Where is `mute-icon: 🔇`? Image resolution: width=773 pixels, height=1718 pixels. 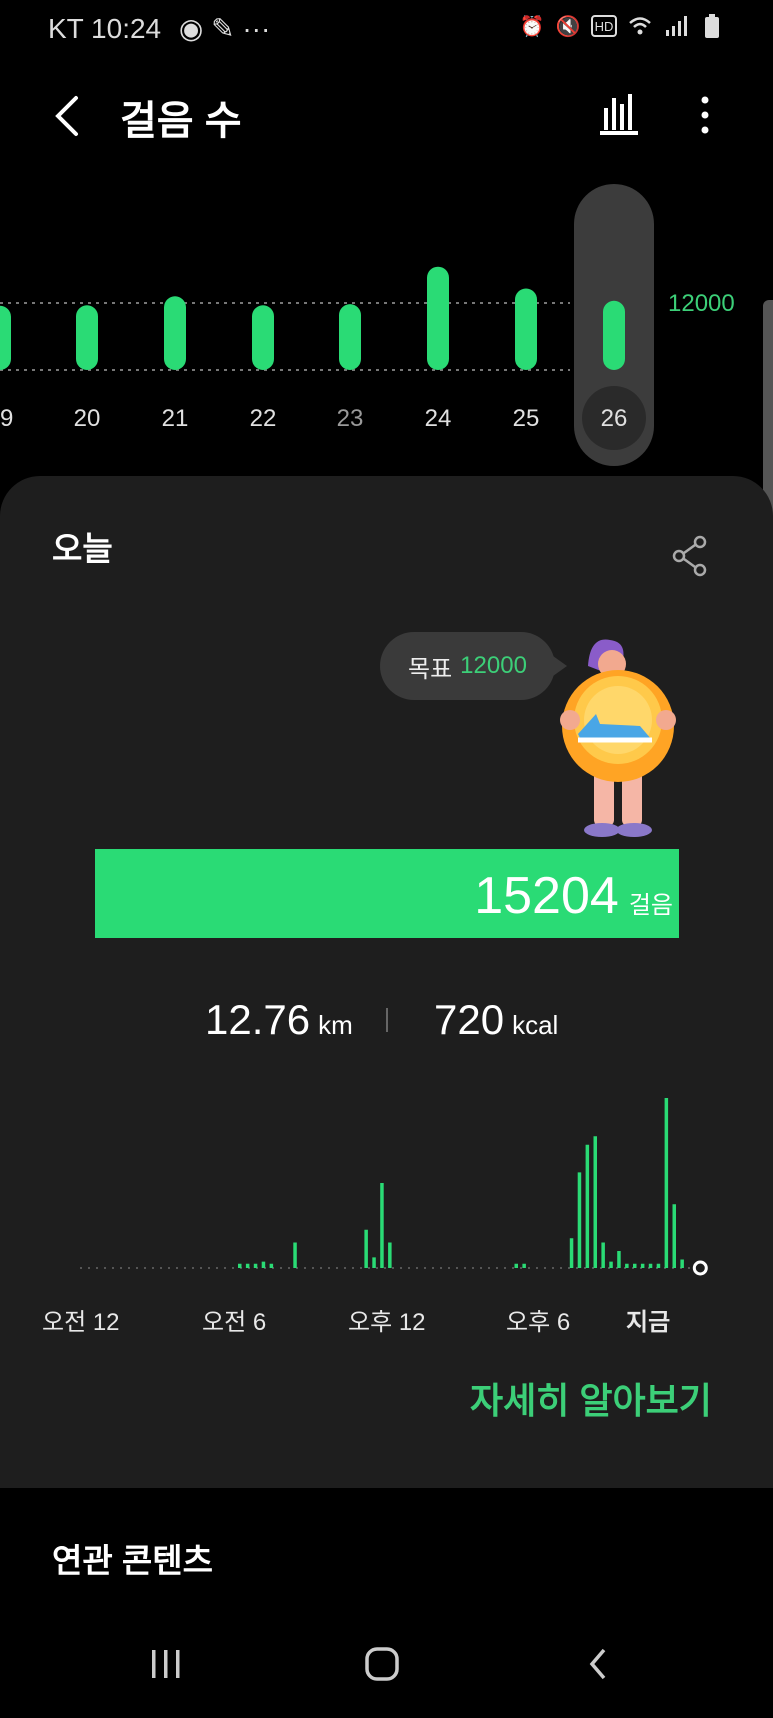 mute-icon: 🔇 is located at coordinates (568, 26).